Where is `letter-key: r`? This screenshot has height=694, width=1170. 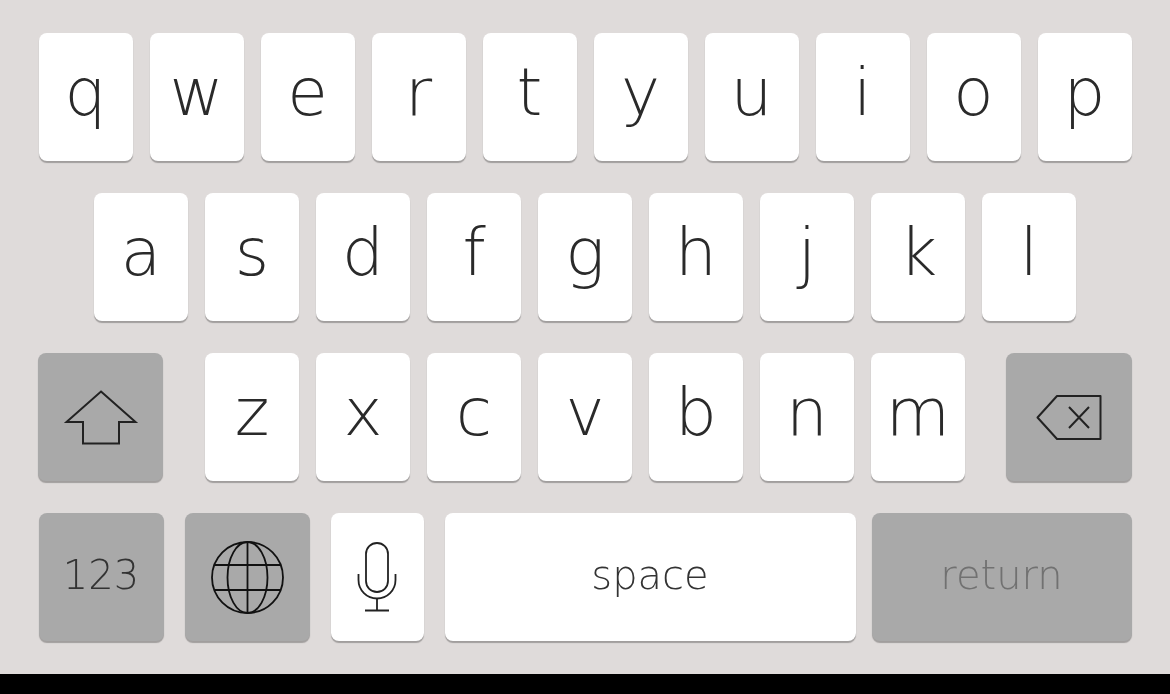
letter-key: r is located at coordinates (418, 97).